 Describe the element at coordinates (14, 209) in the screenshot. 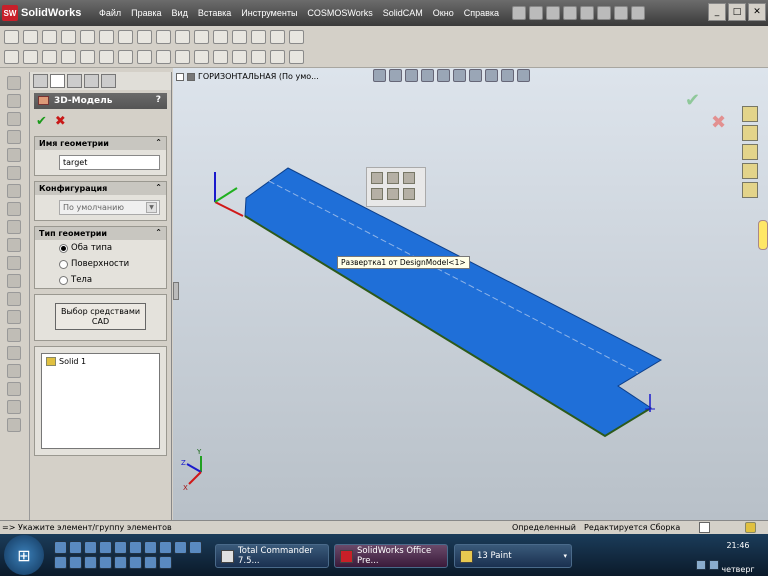

I see `cut-loft-icon` at that location.